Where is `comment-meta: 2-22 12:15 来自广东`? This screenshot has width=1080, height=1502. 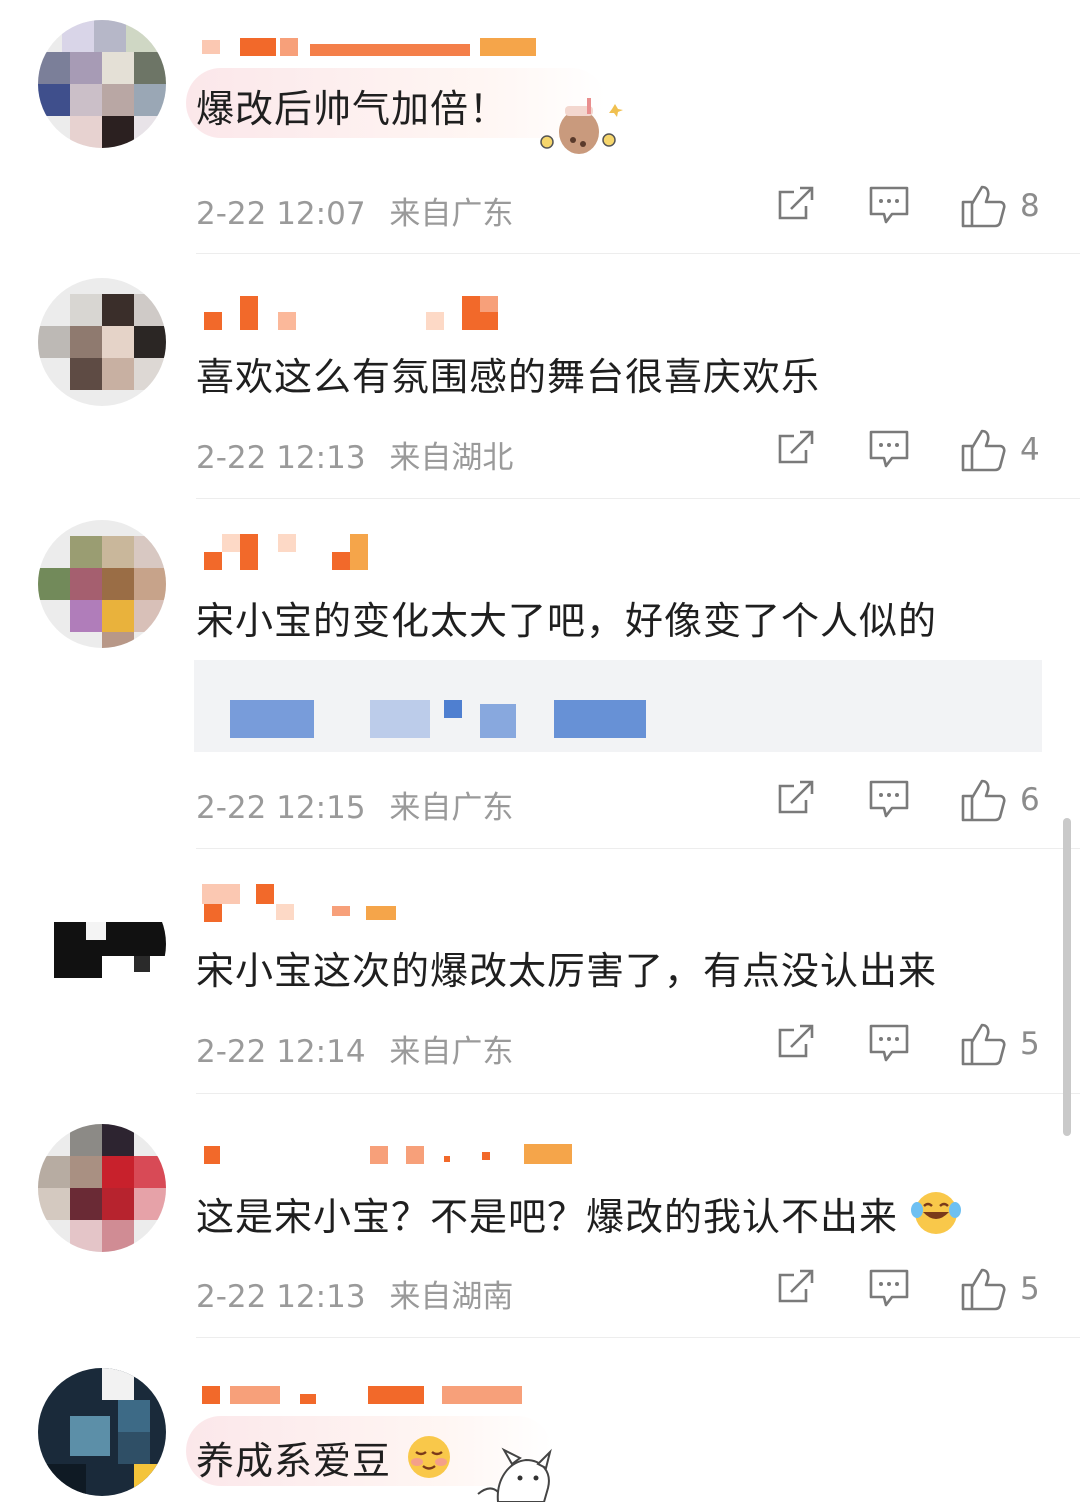
comment-meta: 2-22 12:15 来自广东 is located at coordinates (354, 804).